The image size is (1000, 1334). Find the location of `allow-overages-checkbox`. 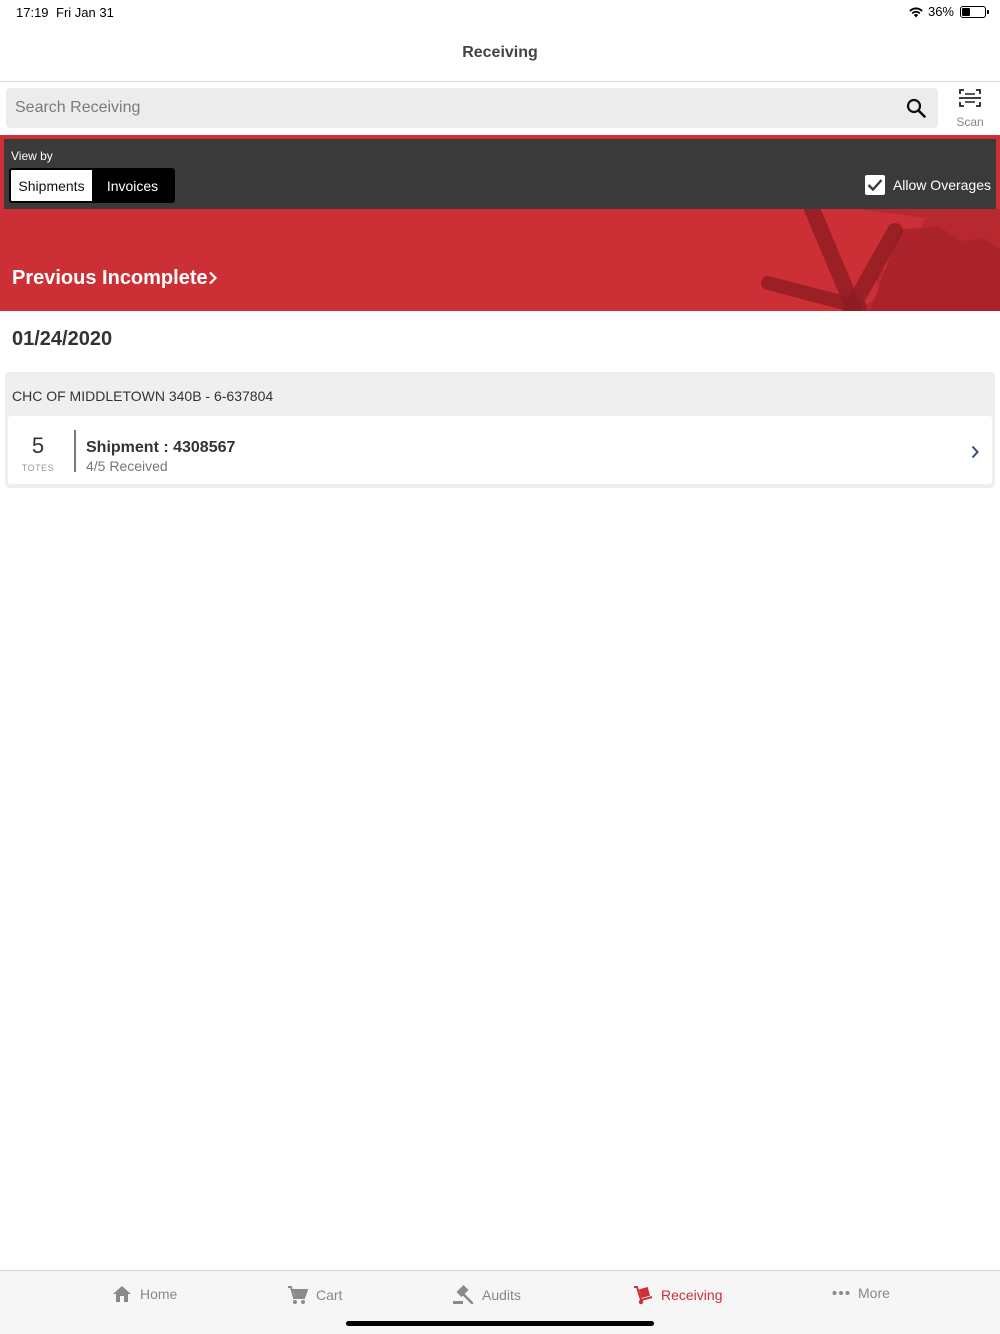

allow-overages-checkbox is located at coordinates (874, 185).